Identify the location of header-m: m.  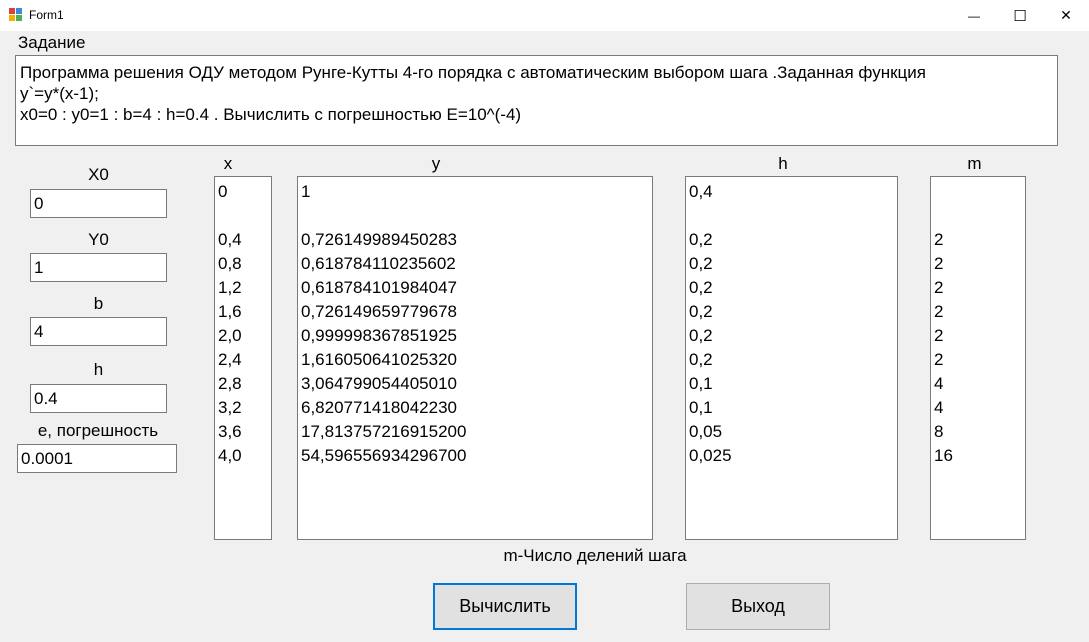
(974, 163).